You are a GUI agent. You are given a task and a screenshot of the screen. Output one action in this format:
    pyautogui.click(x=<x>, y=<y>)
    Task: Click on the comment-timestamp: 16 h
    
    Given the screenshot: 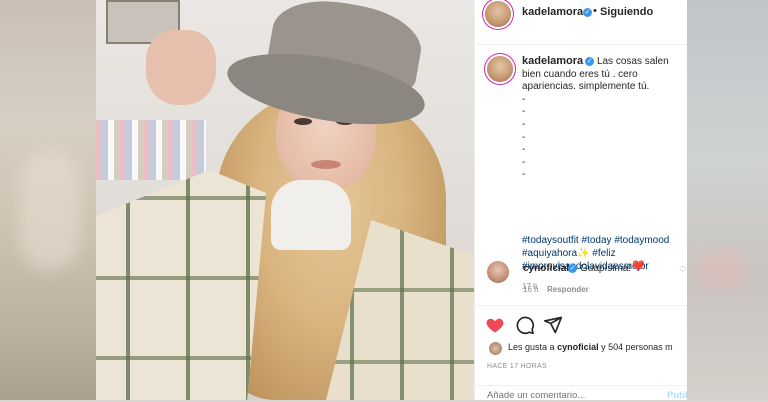 What is the action you would take?
    pyautogui.click(x=531, y=289)
    